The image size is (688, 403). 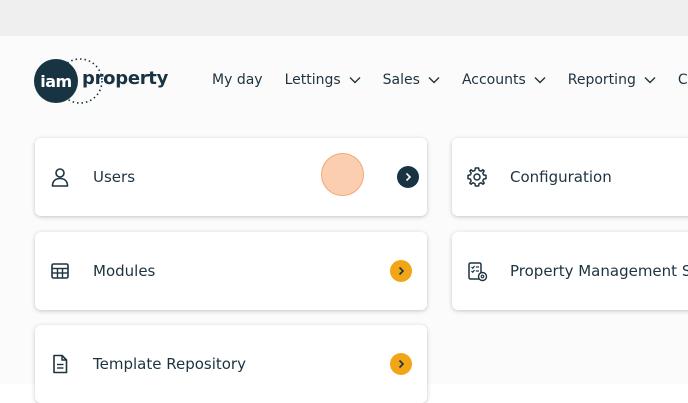 I want to click on logo-badge-text: iam, so click(x=56, y=81).